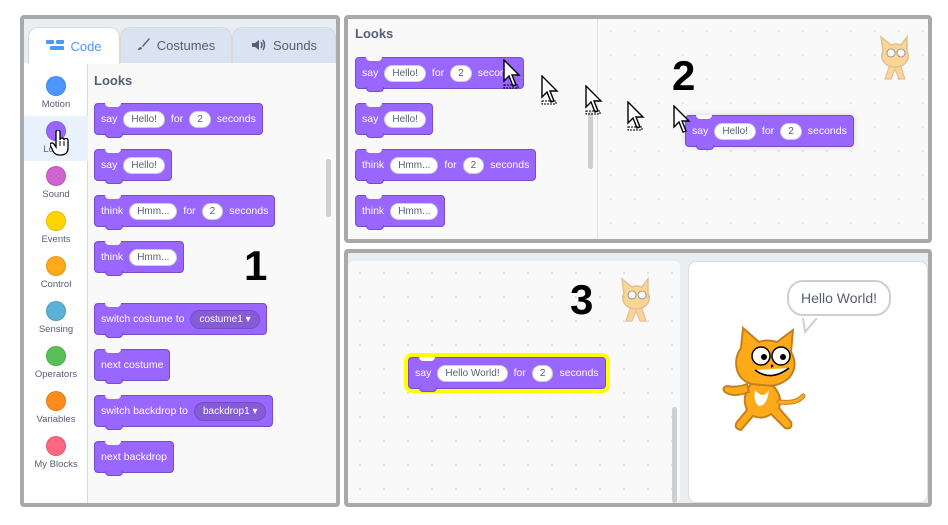 Image resolution: width=948 pixels, height=525 pixels. Describe the element at coordinates (328, 188) in the screenshot. I see `palette-scrollbar` at that location.